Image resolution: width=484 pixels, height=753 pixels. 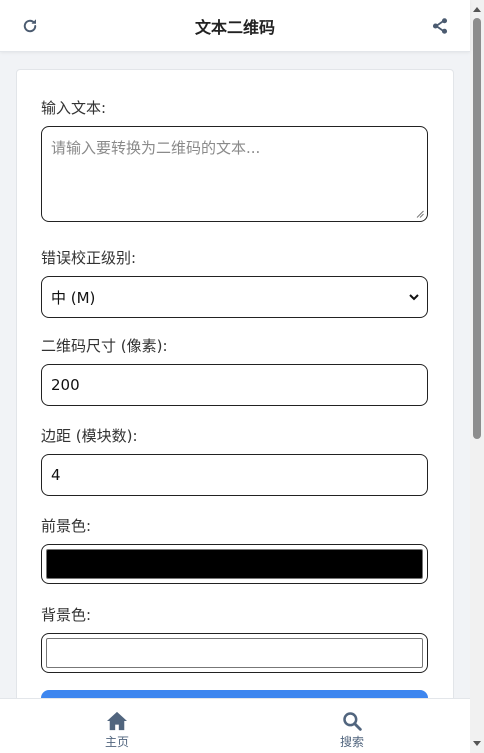 What do you see at coordinates (420, 214) in the screenshot?
I see `resize-grip-icon` at bounding box center [420, 214].